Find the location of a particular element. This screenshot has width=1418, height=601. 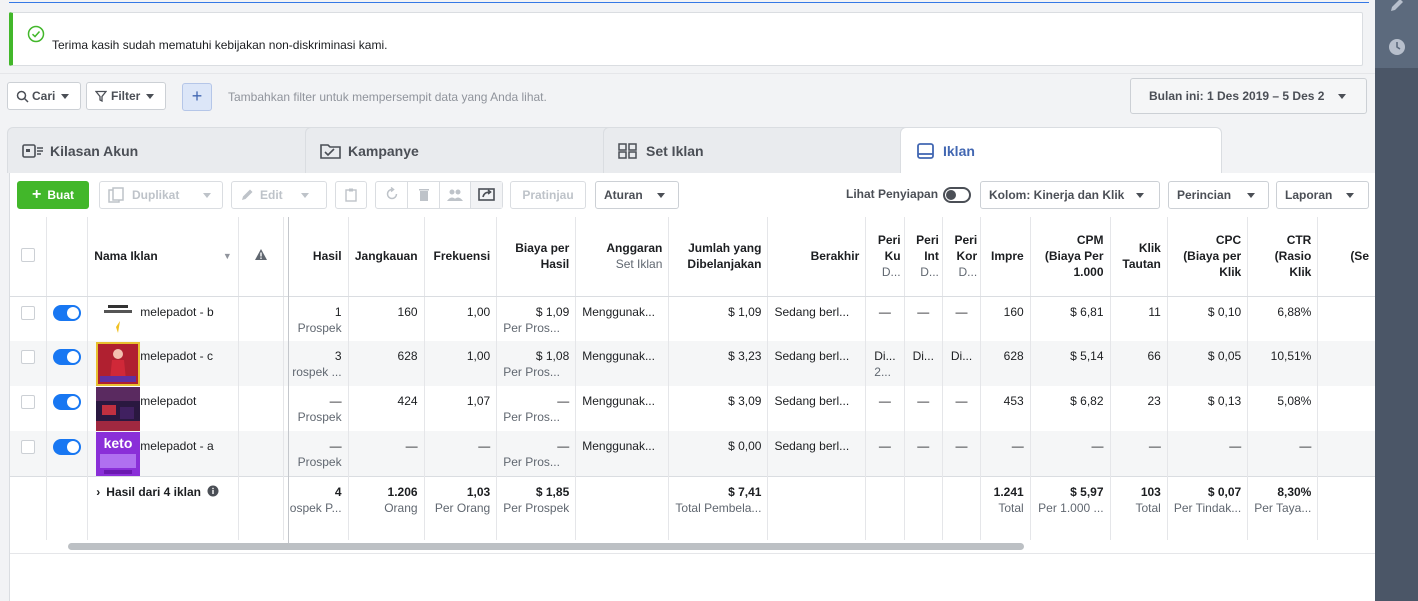

column-header-warning is located at coordinates (261, 257).